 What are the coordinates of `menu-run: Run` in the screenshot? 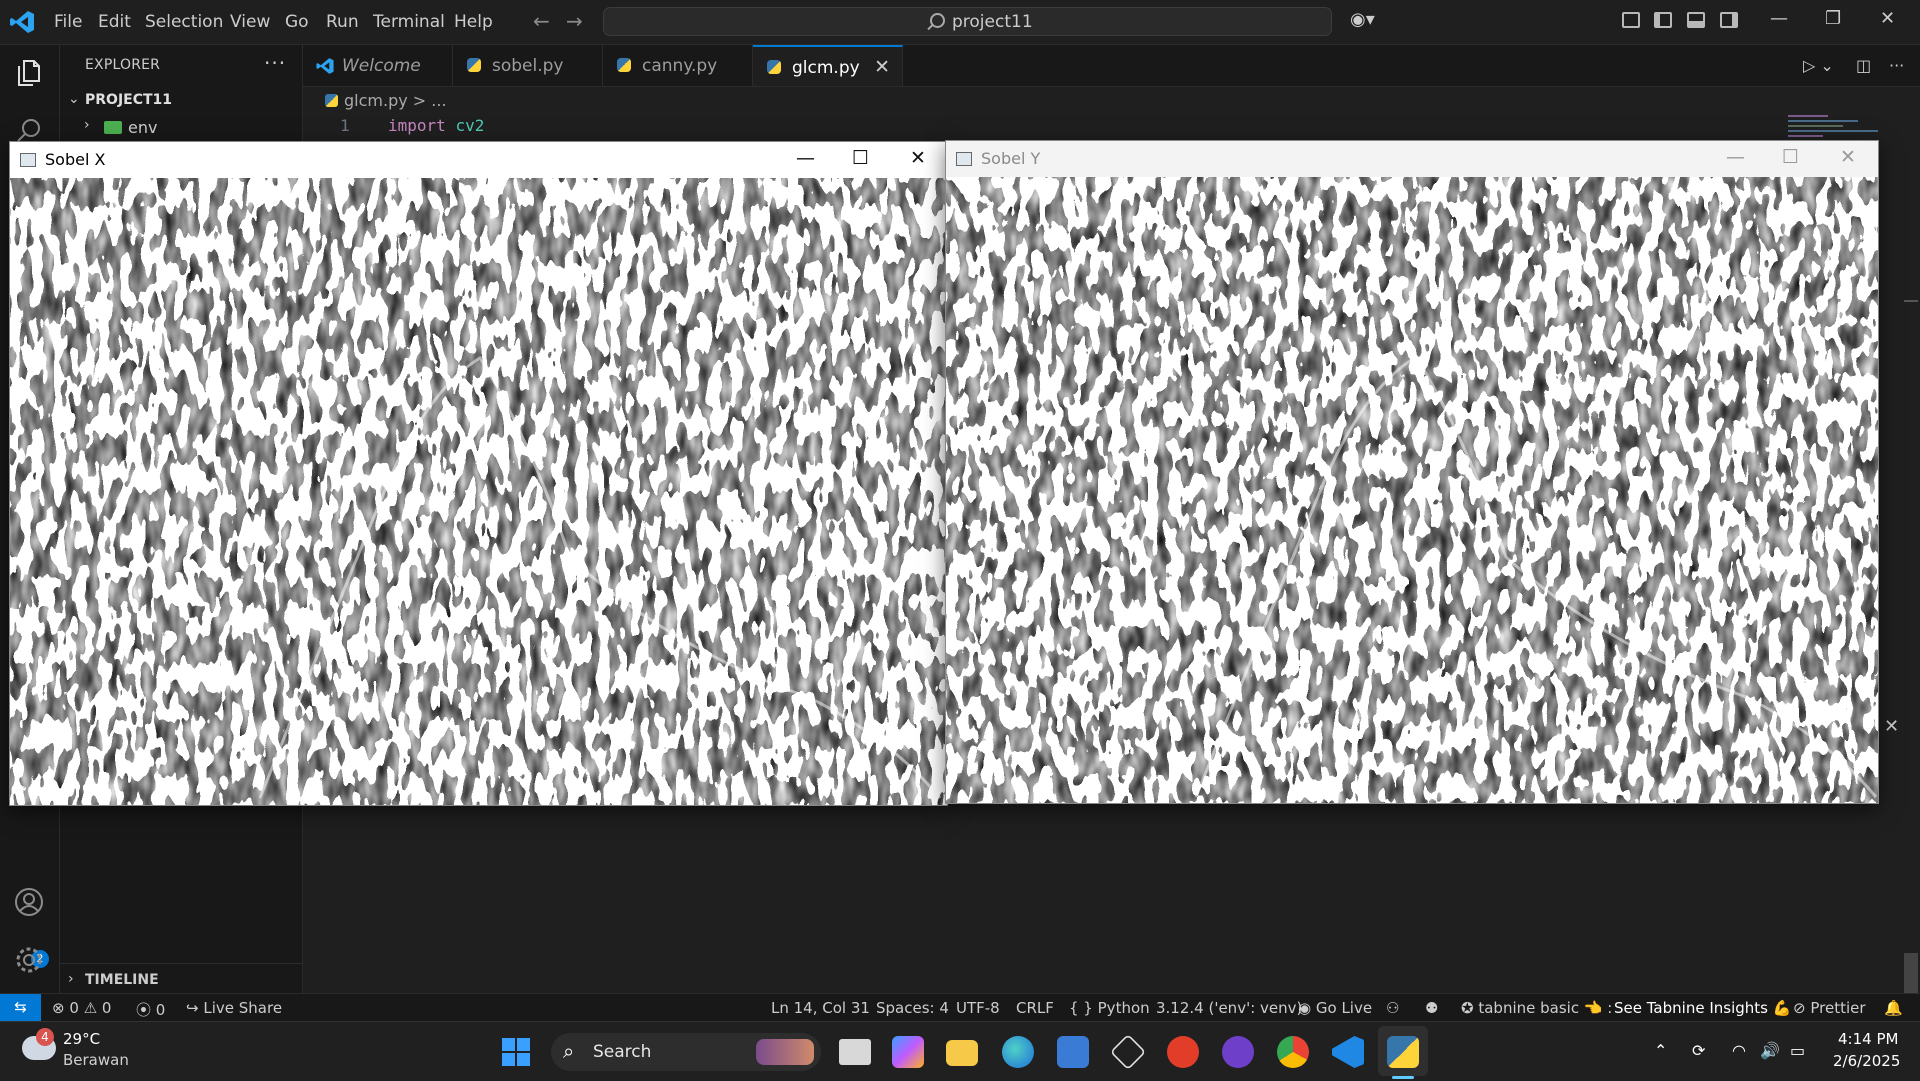 It's located at (342, 22).